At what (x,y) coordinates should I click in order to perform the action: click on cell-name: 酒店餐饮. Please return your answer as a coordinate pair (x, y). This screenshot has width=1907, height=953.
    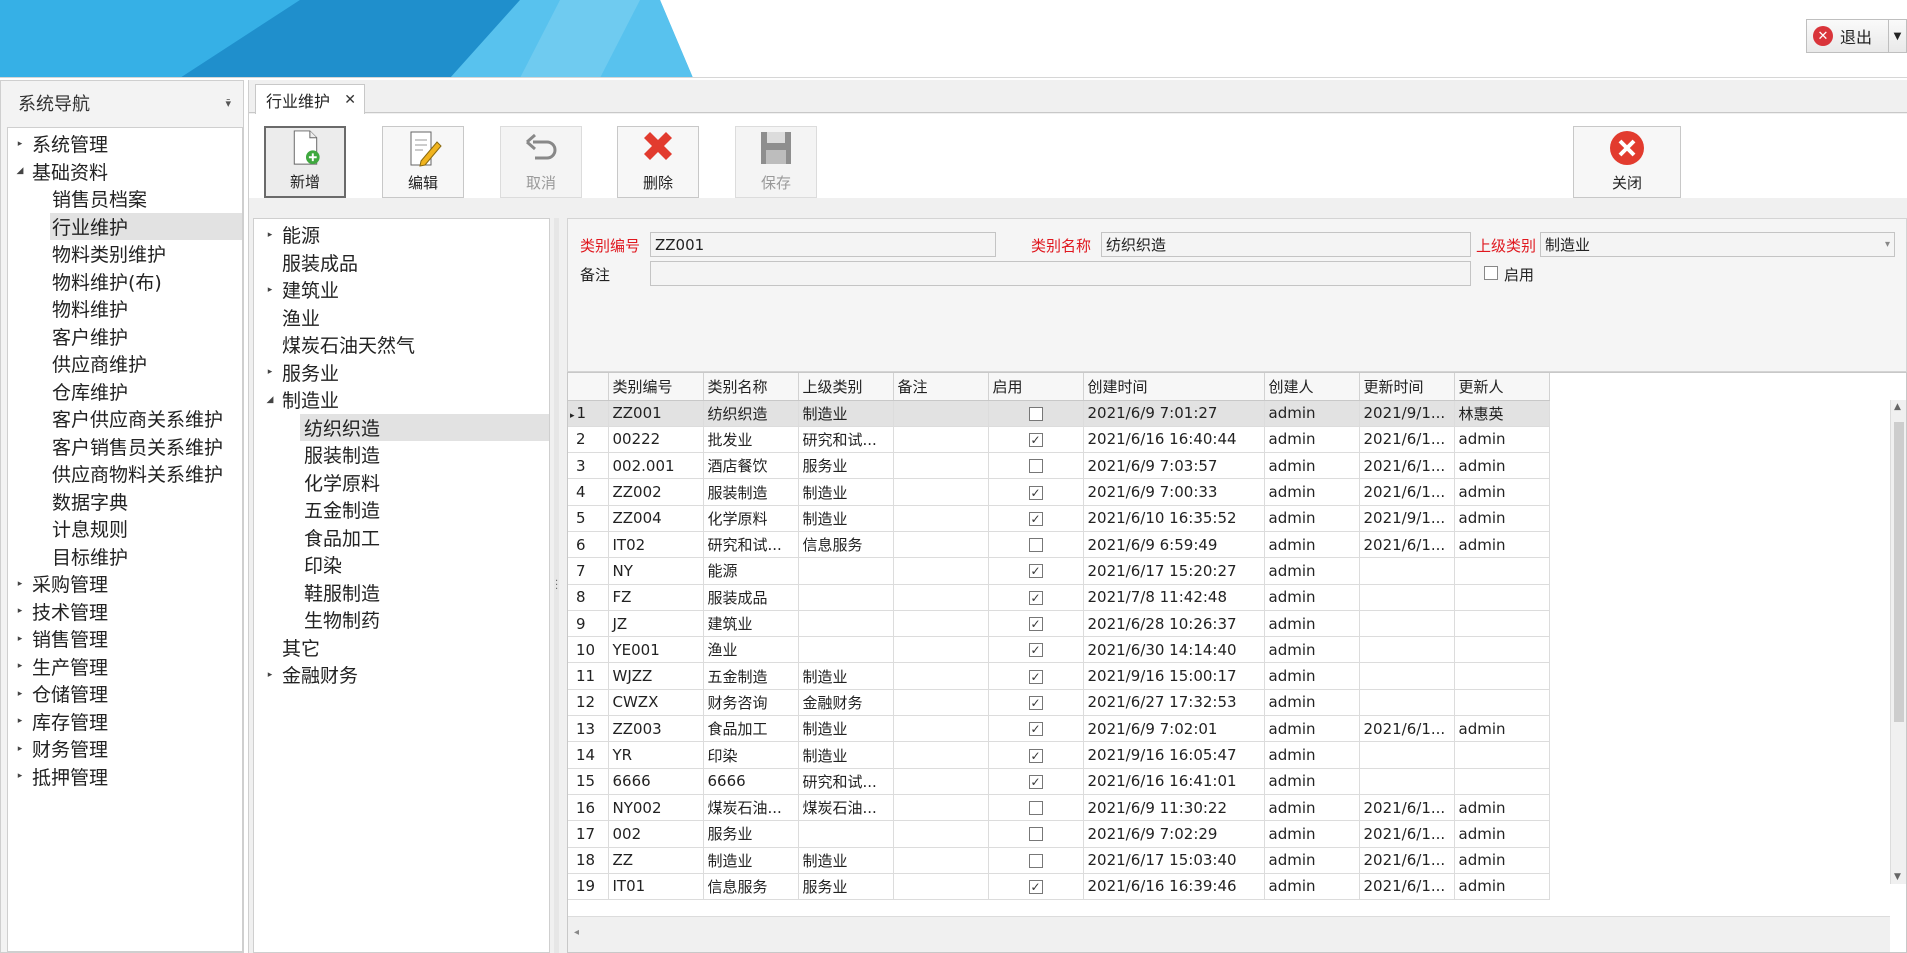
    Looking at the image, I should click on (751, 466).